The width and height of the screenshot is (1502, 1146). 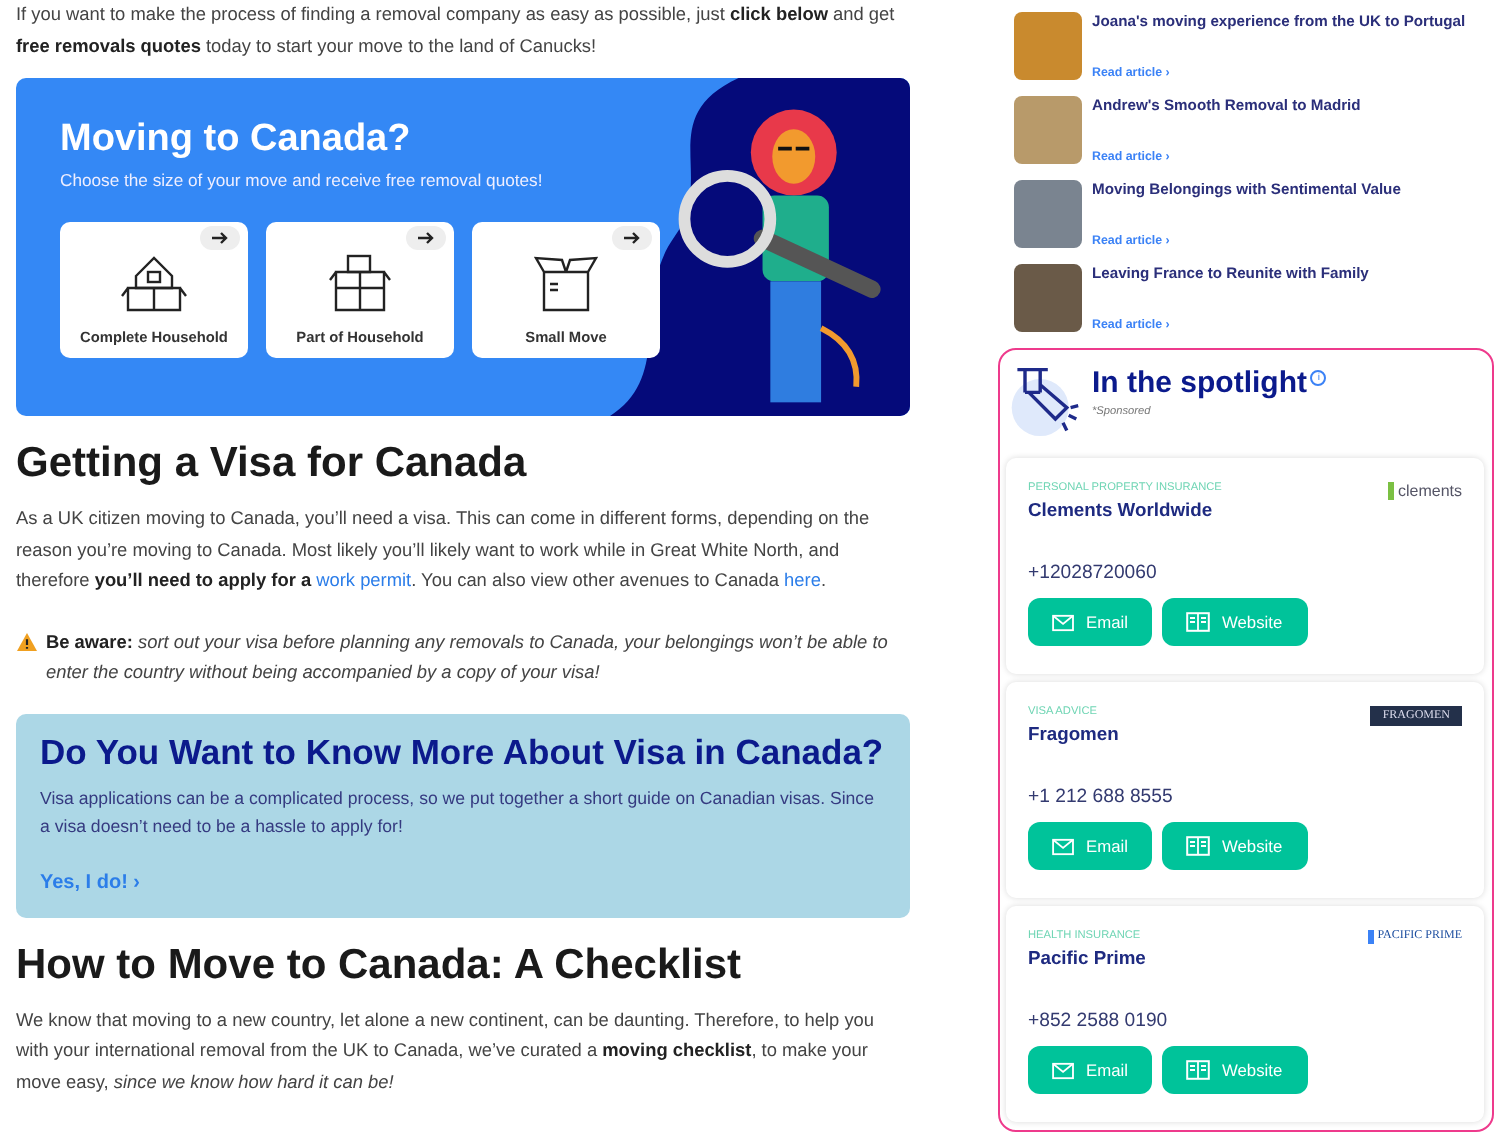 What do you see at coordinates (446, 1051) in the screenshot?
I see `checklist-paragraph: We know that moving to a new country, let alone a new continent, can be daunting. Therefore, to help you with your international removal from the UK to Canada, we’ve curated a moving checklist, to make your move easy, since we know how hard it can be!` at bounding box center [446, 1051].